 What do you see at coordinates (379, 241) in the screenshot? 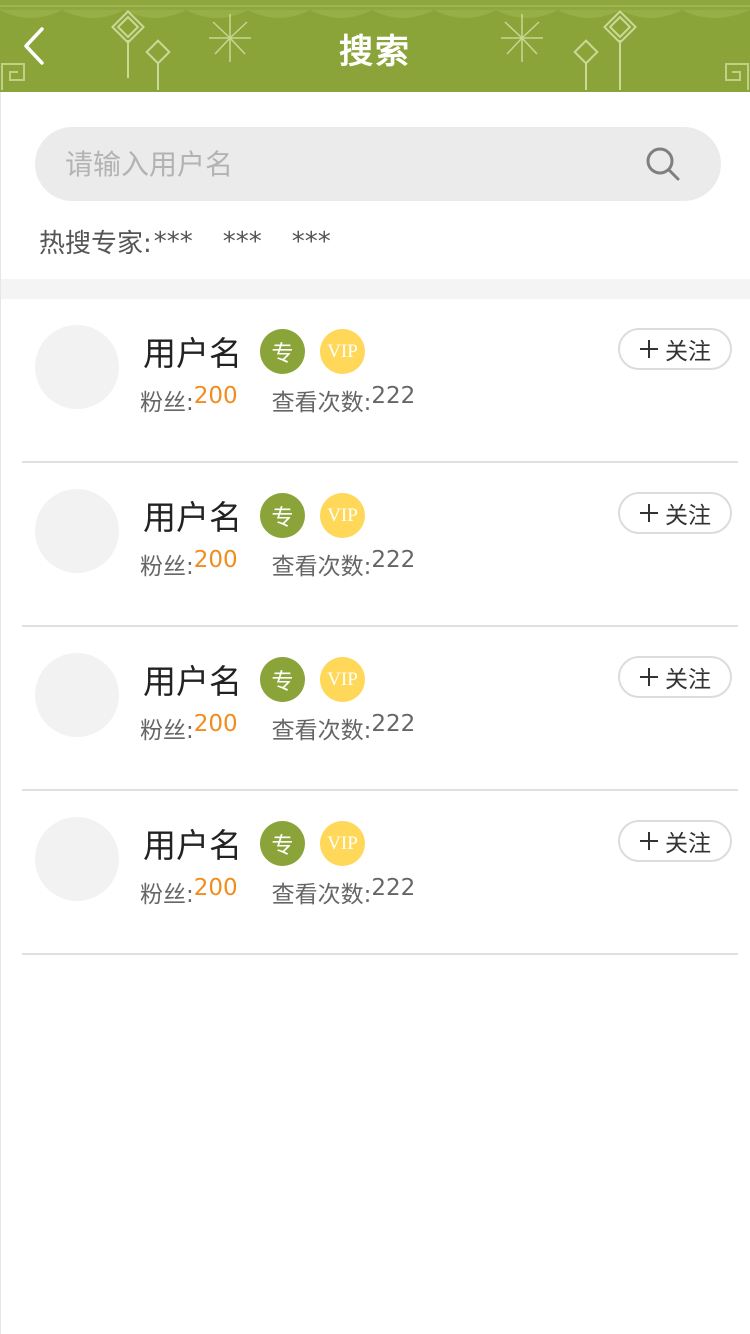
I see `hot-experts-row: 热搜专家: *** *** ***` at bounding box center [379, 241].